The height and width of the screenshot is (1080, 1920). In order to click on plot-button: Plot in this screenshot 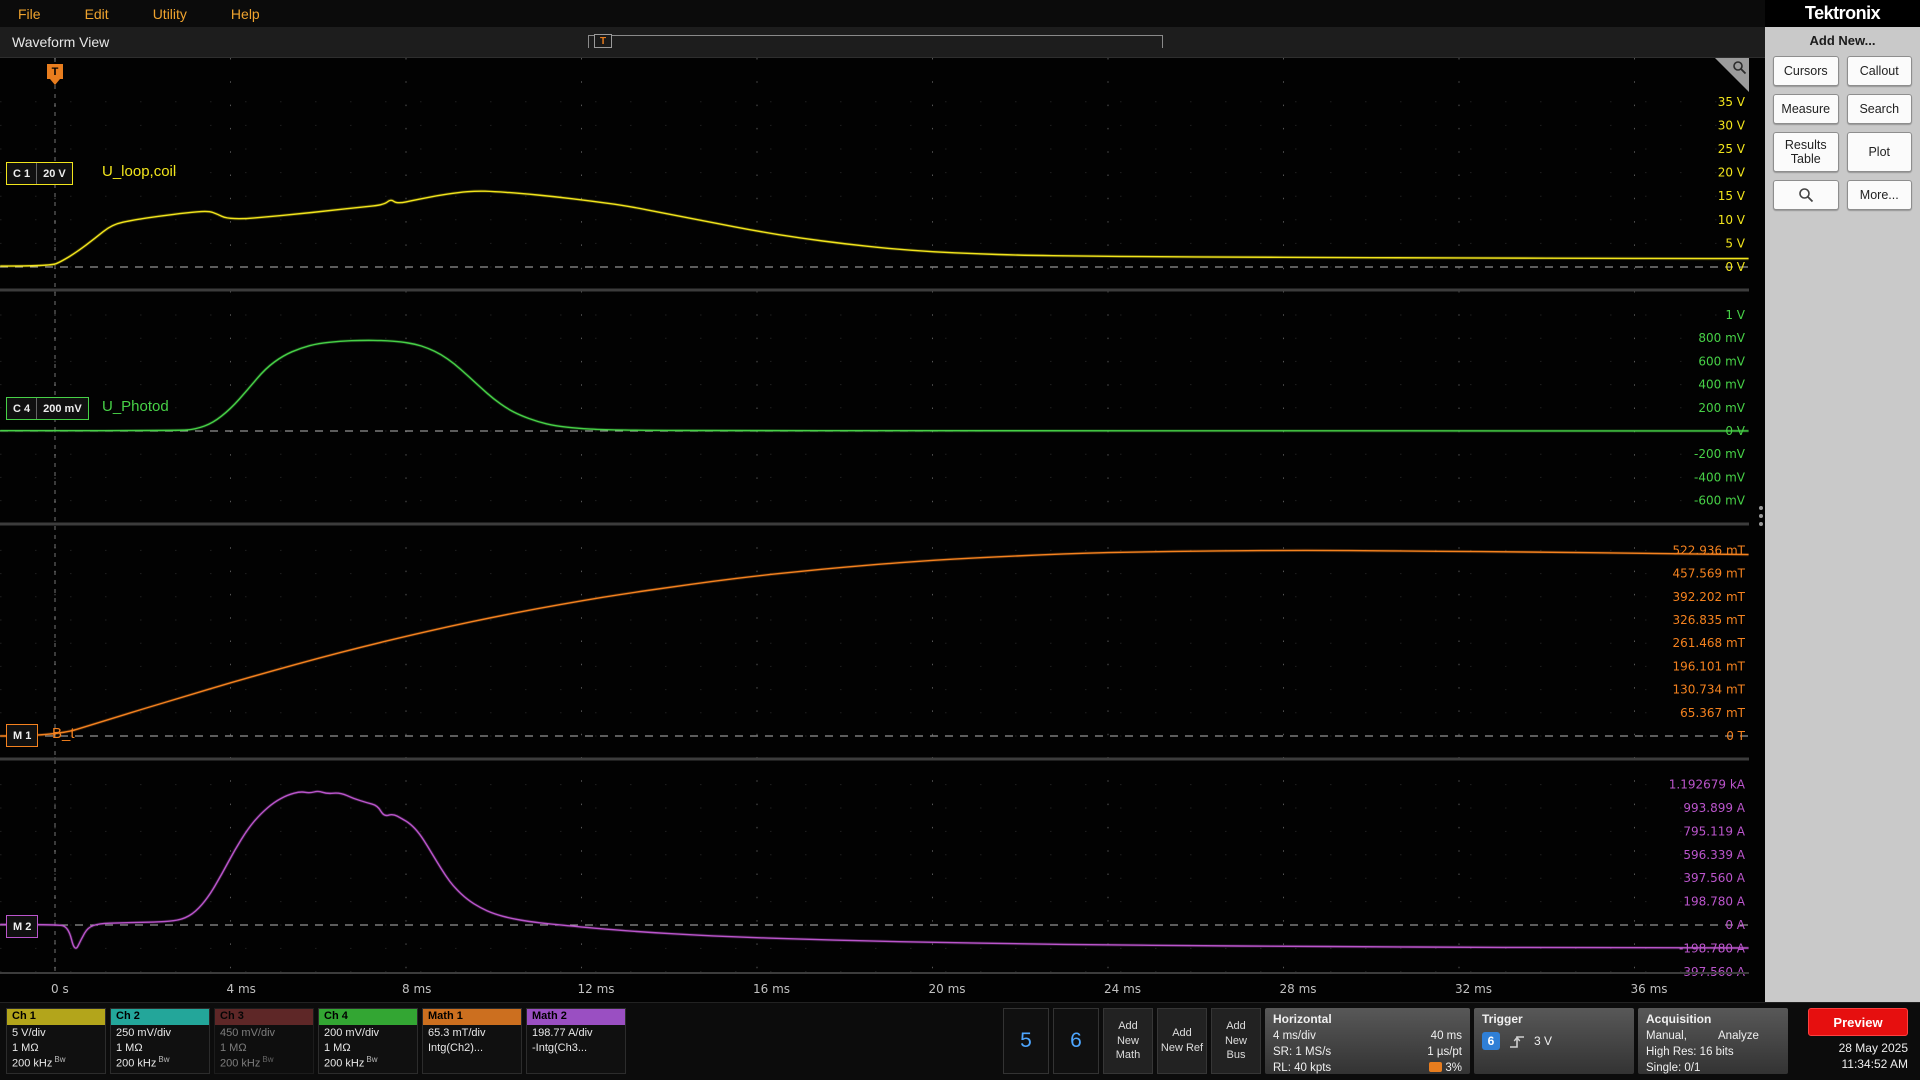, I will do `click(1879, 152)`.